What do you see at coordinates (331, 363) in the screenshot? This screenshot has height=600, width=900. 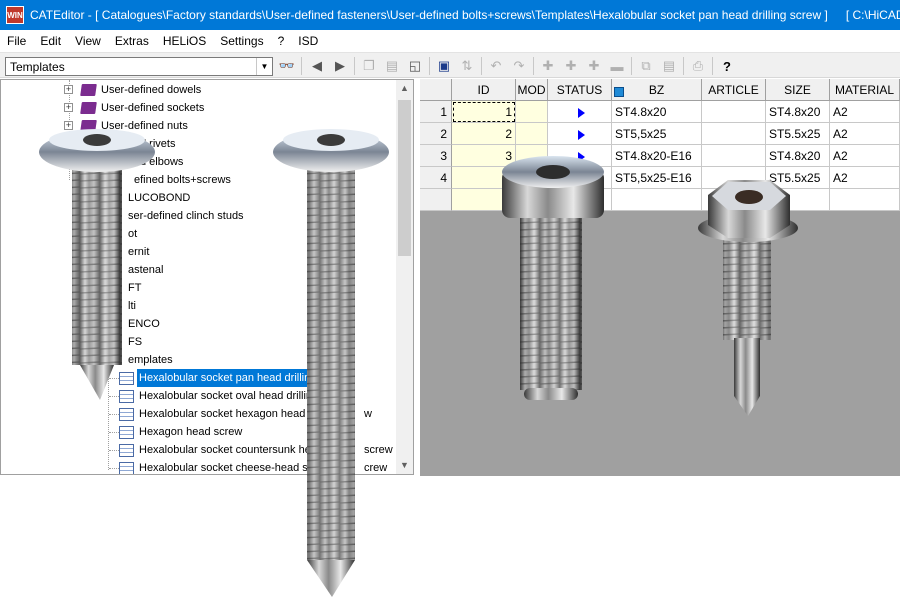 I see `screw-pan-head-long` at bounding box center [331, 363].